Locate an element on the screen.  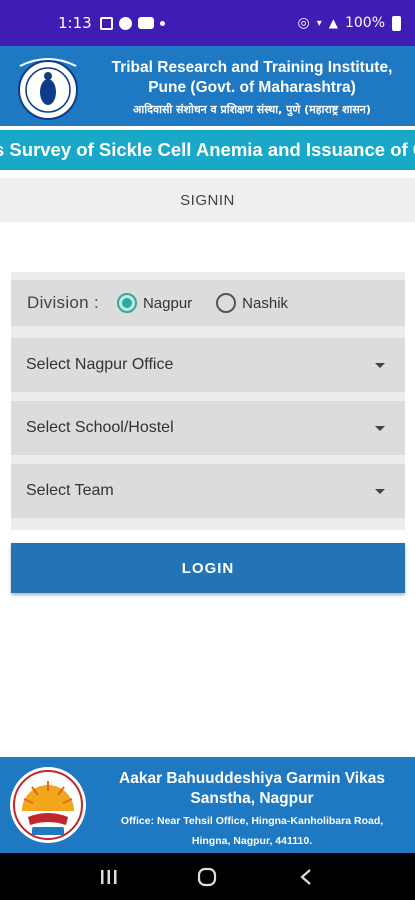
system-navigation-bar is located at coordinates (207, 876).